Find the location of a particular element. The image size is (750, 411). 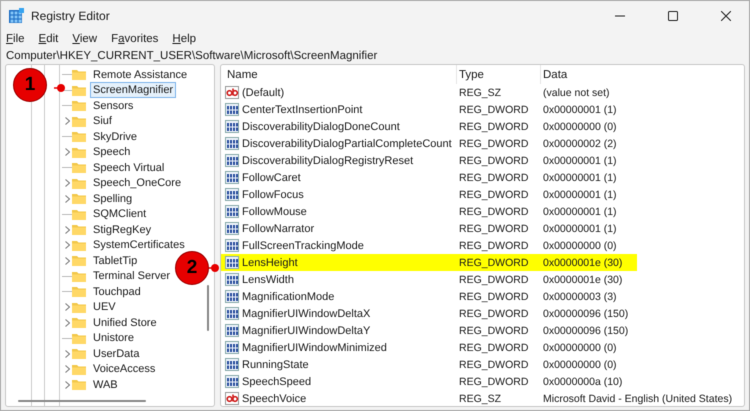

menu-item: File is located at coordinates (15, 38).